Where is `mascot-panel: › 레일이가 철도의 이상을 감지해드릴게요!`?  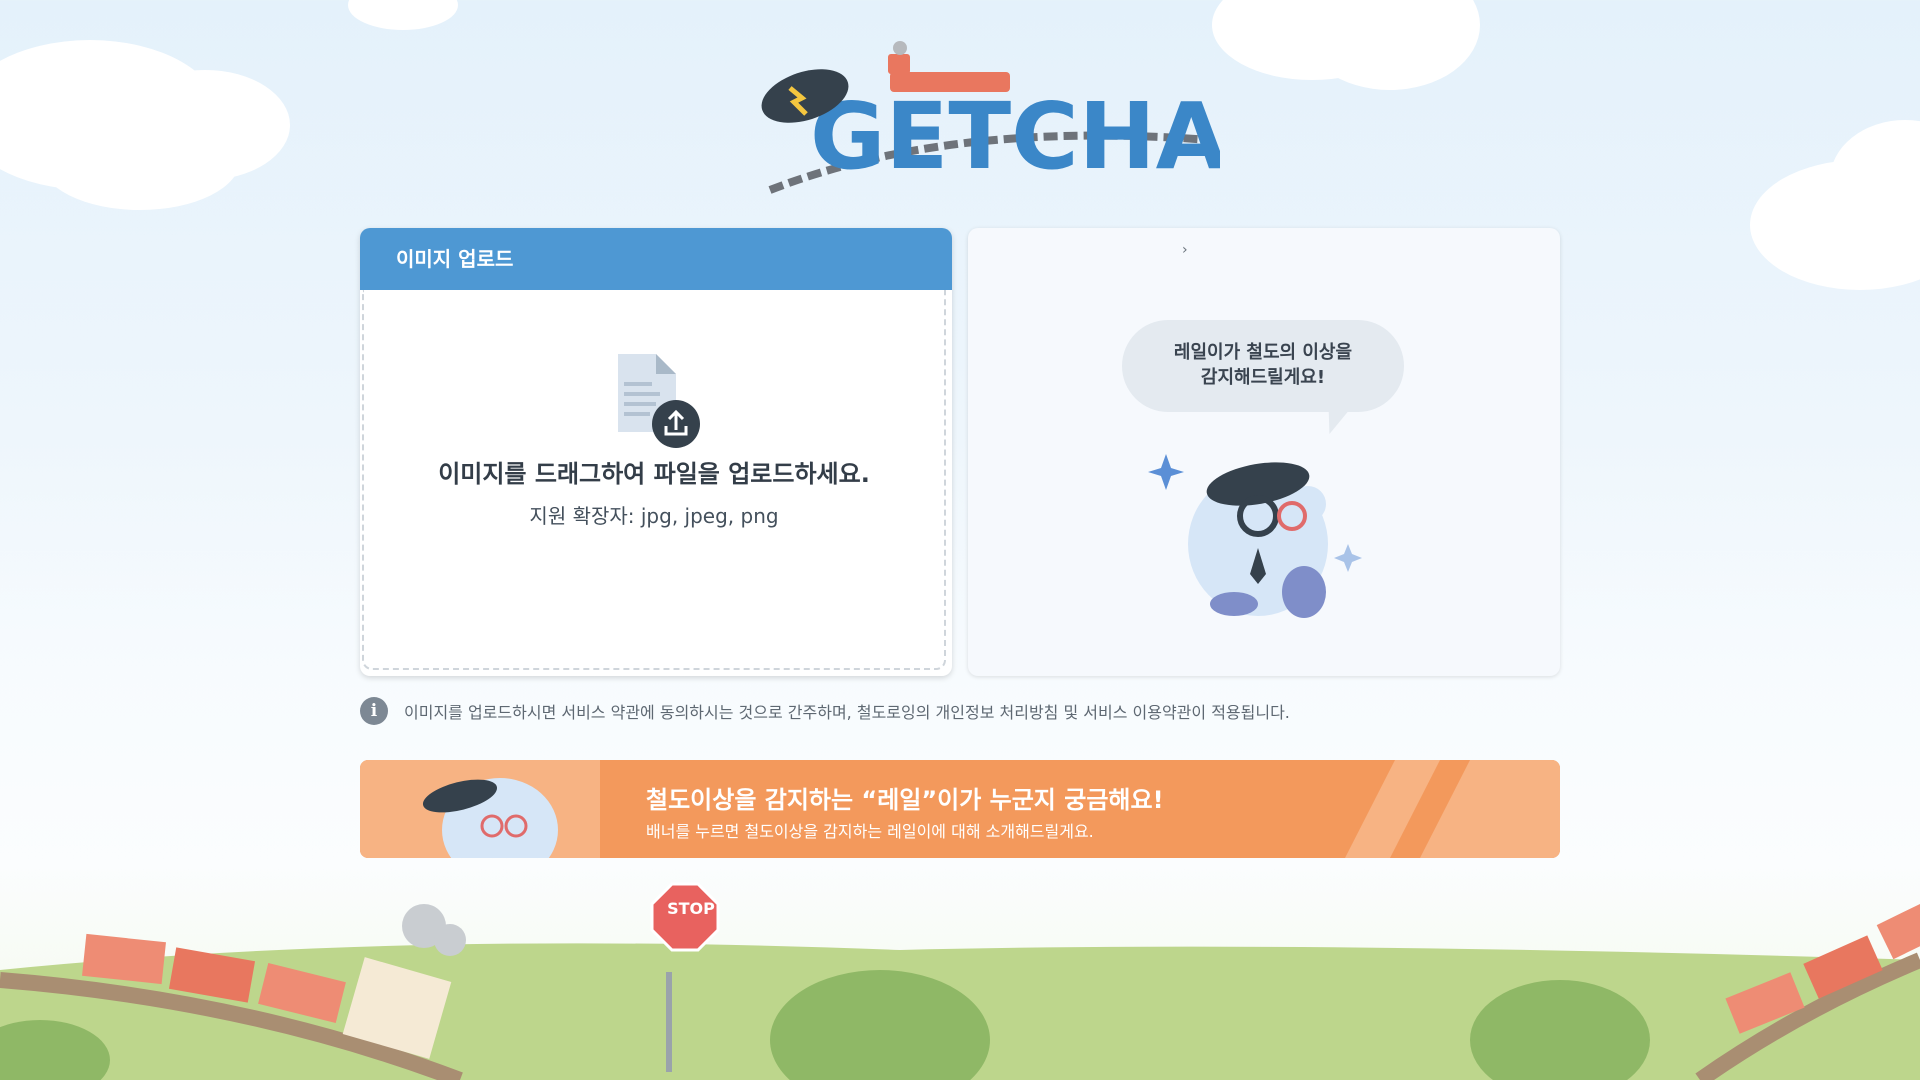 mascot-panel: › 레일이가 철도의 이상을 감지해드릴게요! is located at coordinates (1264, 452).